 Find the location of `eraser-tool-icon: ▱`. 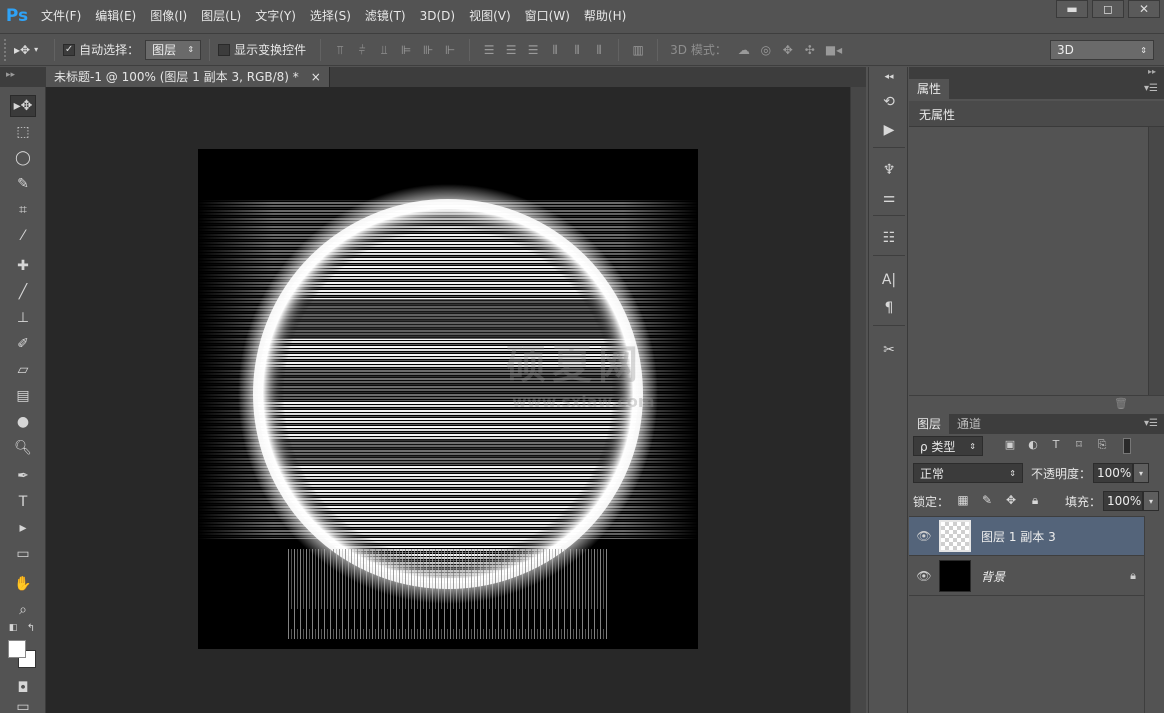

eraser-tool-icon: ▱ is located at coordinates (23, 370).